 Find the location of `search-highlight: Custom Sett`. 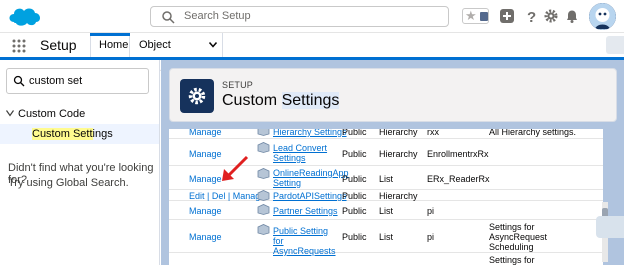

search-highlight: Custom Sett is located at coordinates (62, 134).